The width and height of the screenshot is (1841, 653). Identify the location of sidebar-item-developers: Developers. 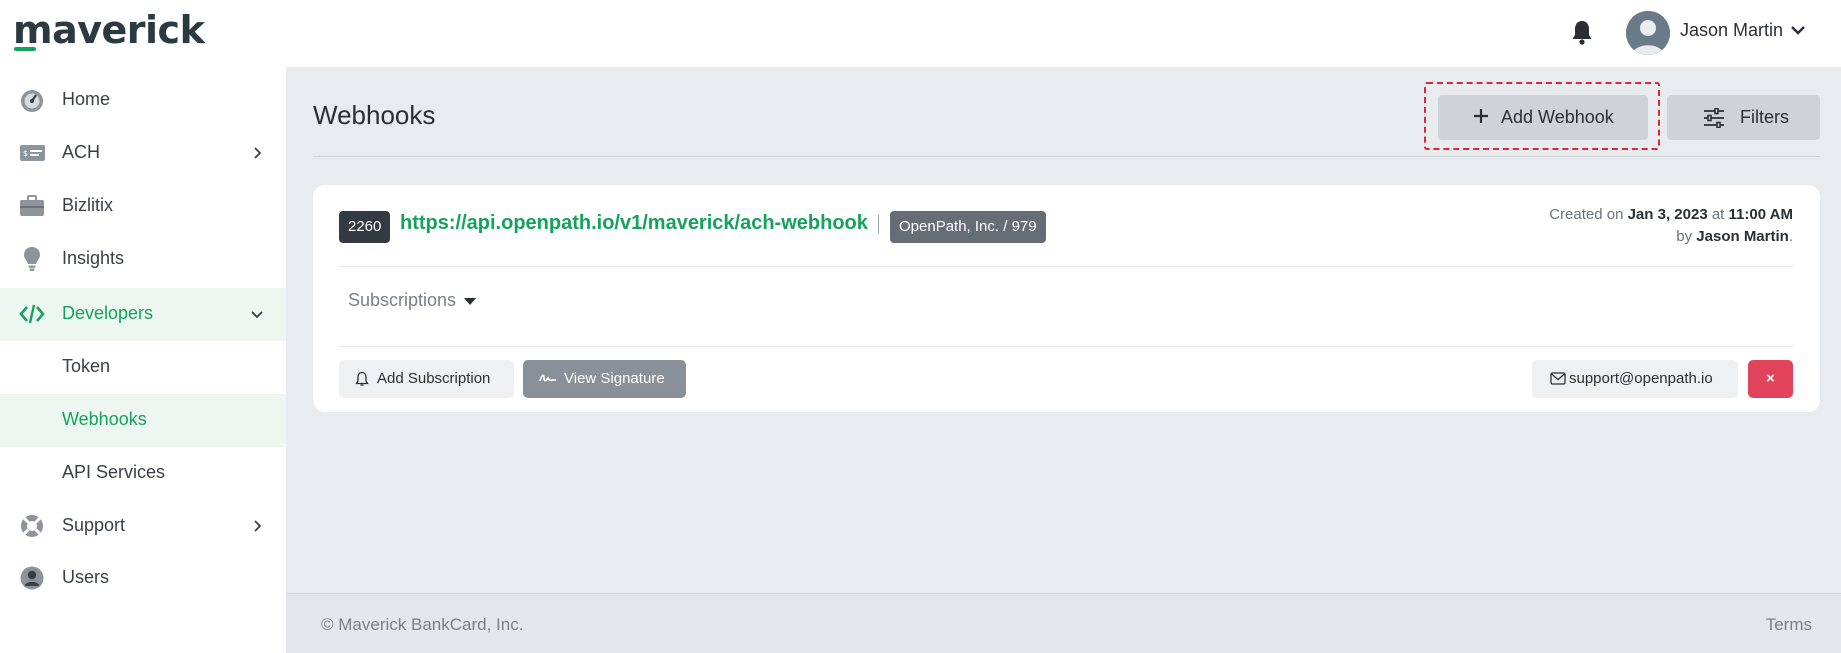
(143, 314).